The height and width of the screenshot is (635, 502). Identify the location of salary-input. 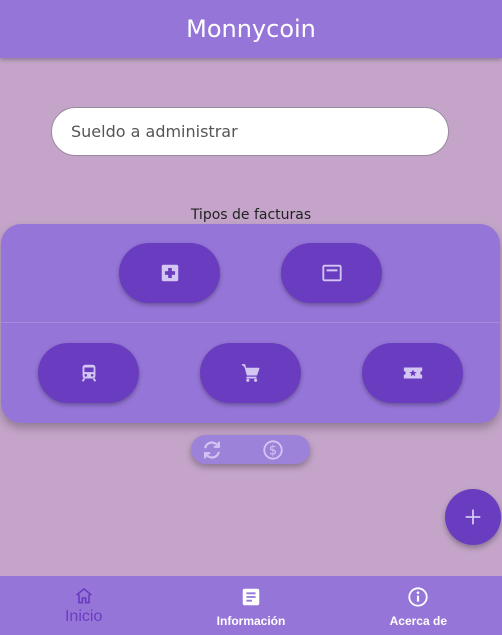
(250, 131).